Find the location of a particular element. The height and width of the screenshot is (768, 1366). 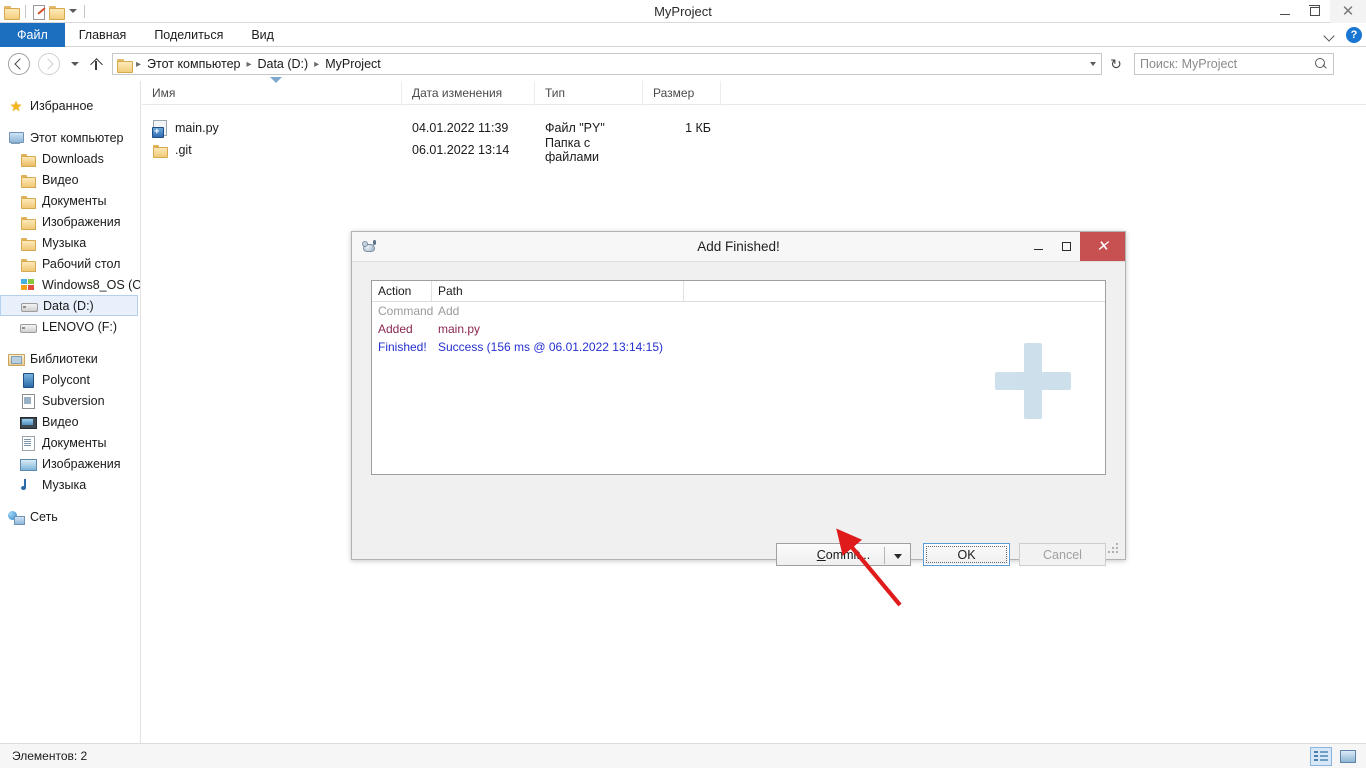

view-details-button is located at coordinates (1321, 756).